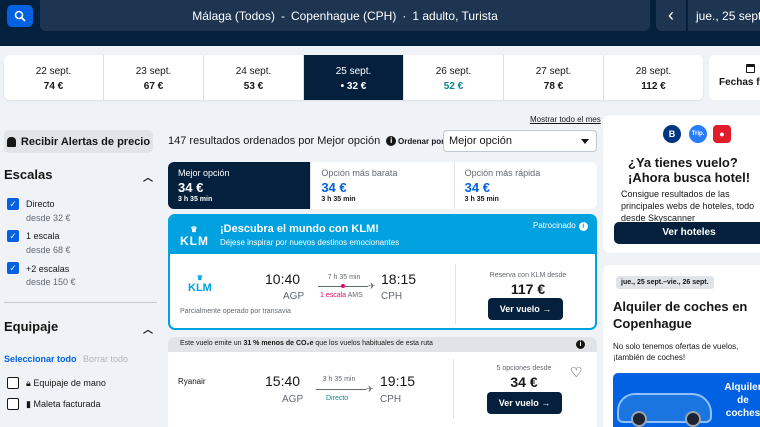  Describe the element at coordinates (28, 174) in the screenshot. I see `stops-heading: Escalas` at that location.